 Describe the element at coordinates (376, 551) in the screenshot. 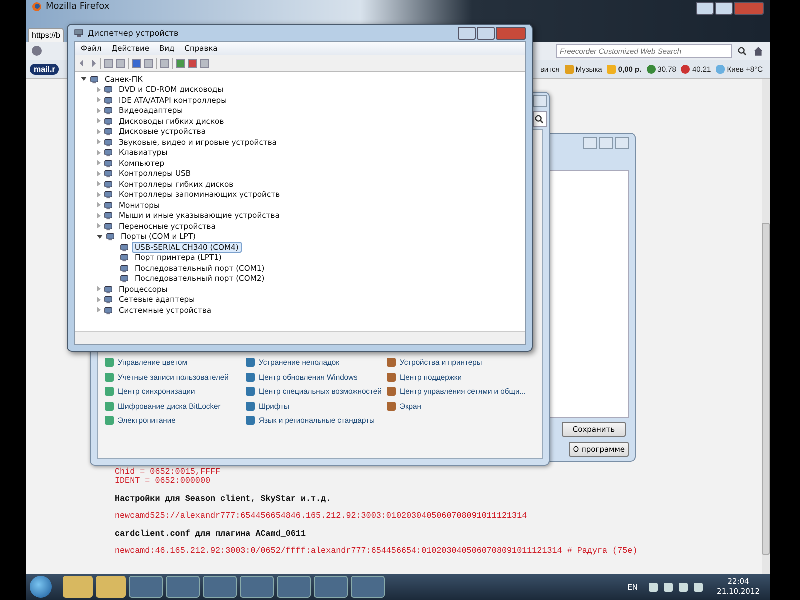

I see `config-line: newcamd:46.165.212.92:3003:0/0652/ffff:alexandr777:654456654:0102030405060708091011121314 # Радуга (75e)` at that location.